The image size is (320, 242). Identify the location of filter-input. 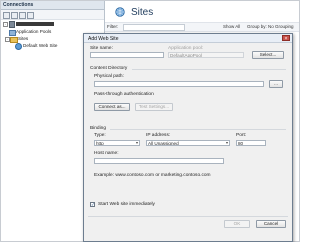
(154, 27).